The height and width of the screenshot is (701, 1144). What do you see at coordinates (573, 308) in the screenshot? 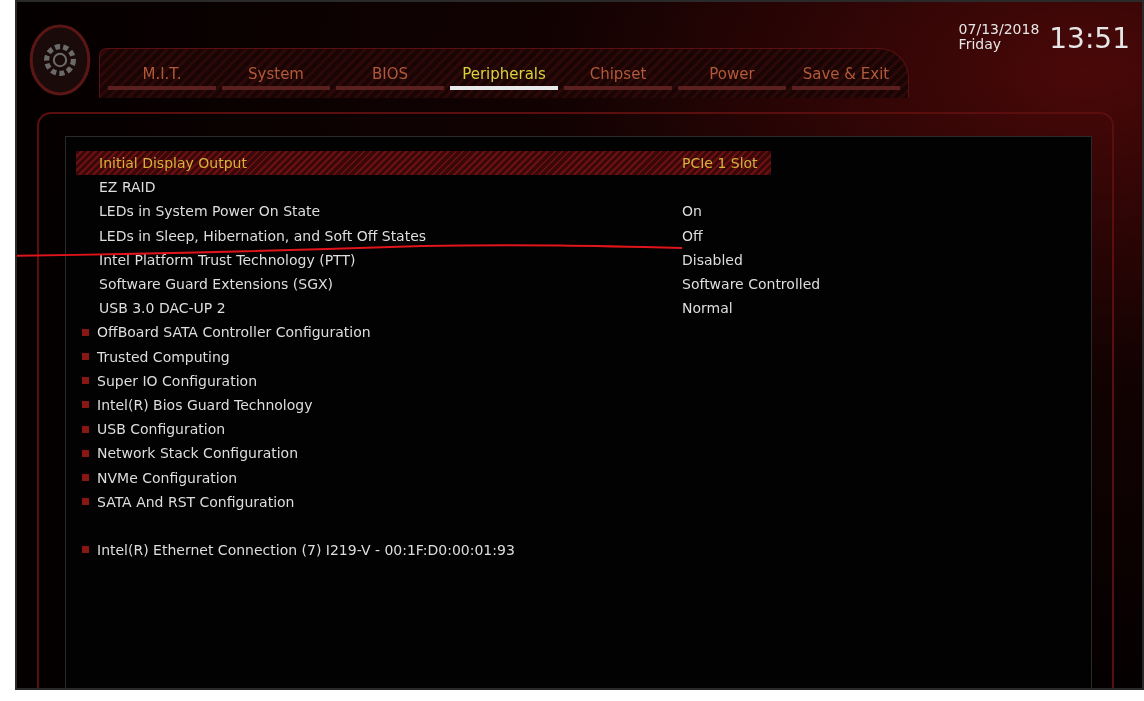
I see `setting-row: USB 3.0 DAC-UP 2 Normal` at bounding box center [573, 308].